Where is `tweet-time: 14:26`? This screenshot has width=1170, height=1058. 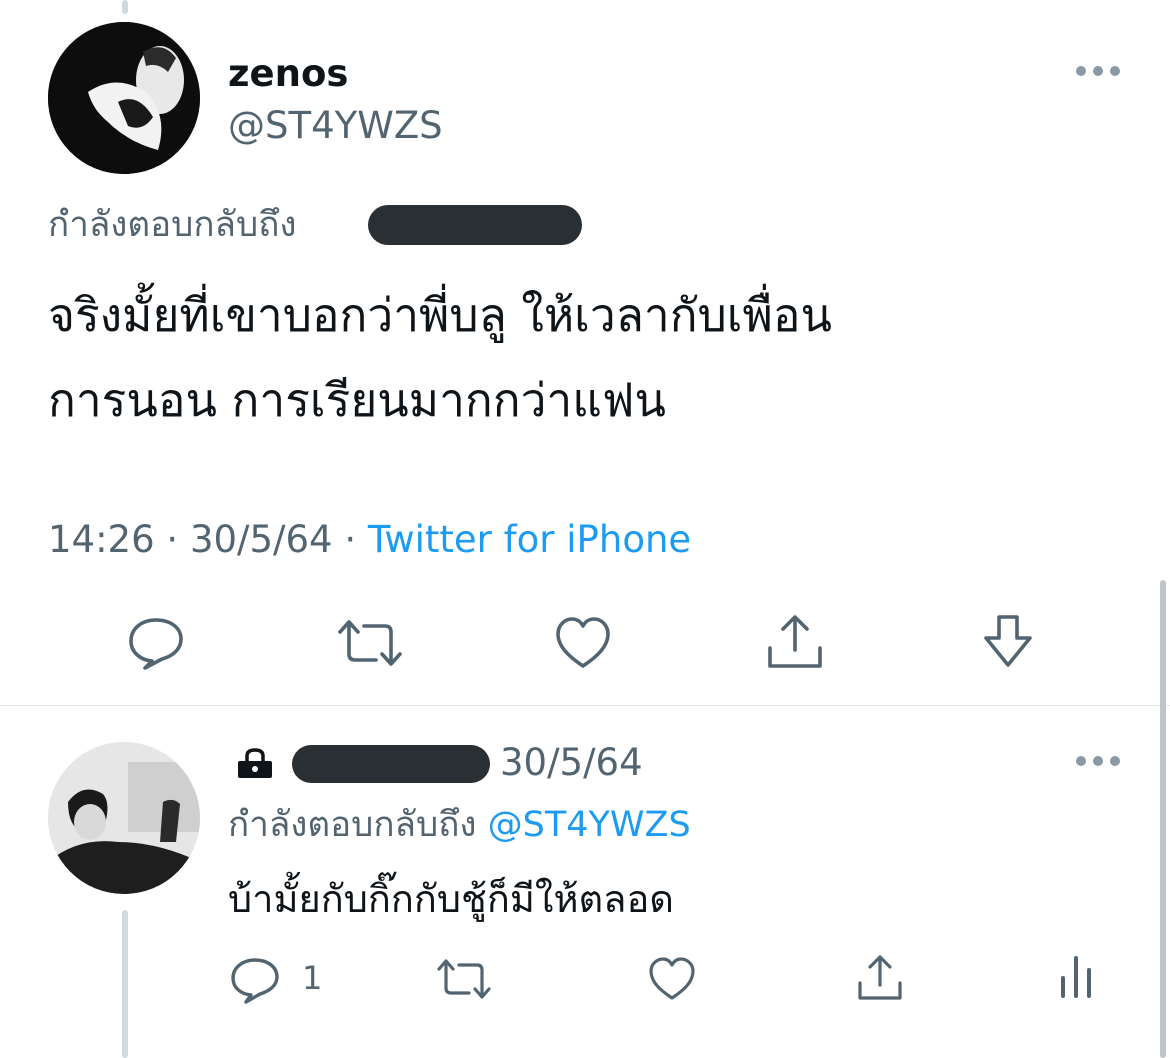
tweet-time: 14:26 is located at coordinates (101, 539).